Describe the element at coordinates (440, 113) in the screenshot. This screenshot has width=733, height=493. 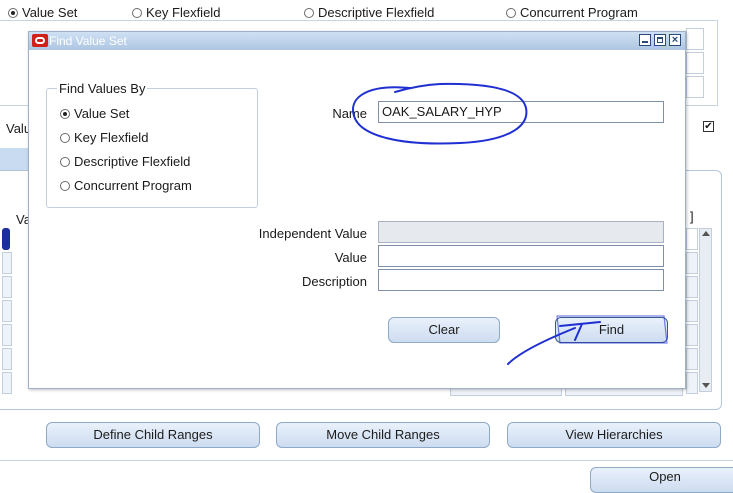
I see `annotation-circle` at that location.